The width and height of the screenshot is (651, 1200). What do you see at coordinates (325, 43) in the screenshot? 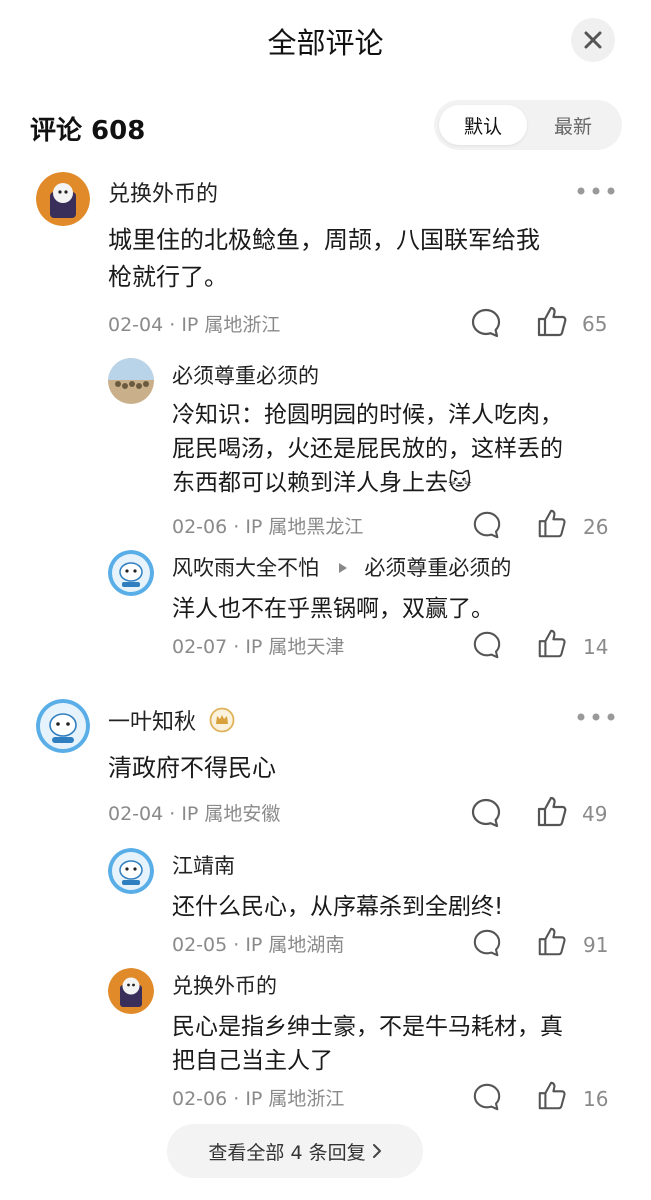
I see `page-title: 全部评论` at bounding box center [325, 43].